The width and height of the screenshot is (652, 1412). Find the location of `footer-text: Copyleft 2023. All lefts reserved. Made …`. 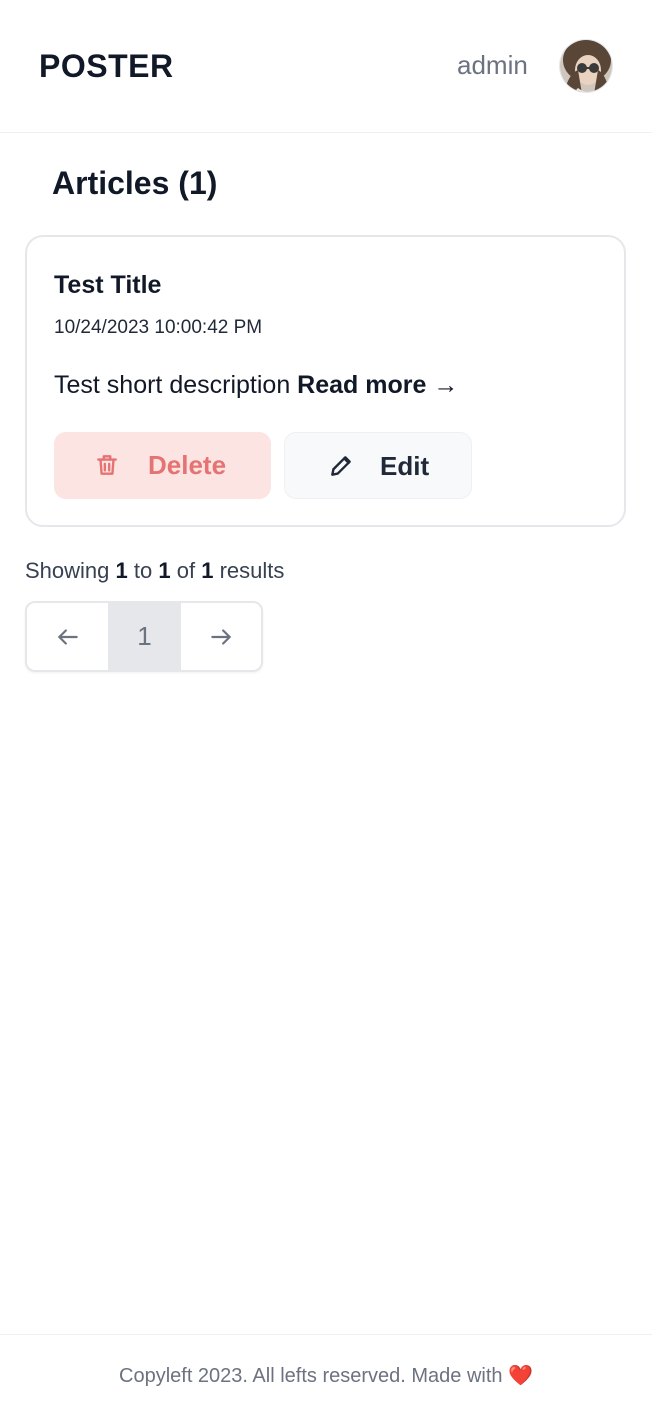

footer-text: Copyleft 2023. All lefts reserved. Made … is located at coordinates (326, 1375).